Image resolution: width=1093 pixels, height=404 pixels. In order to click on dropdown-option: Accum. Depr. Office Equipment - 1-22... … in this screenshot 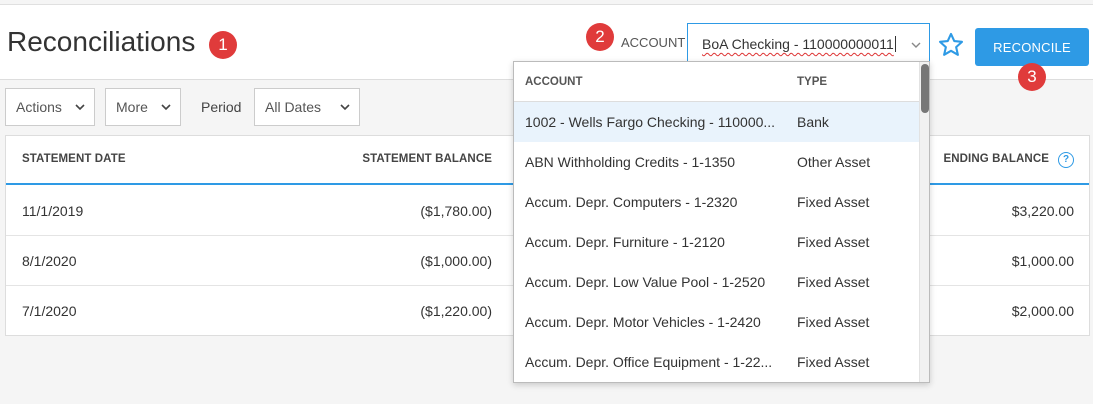, I will do `click(716, 362)`.